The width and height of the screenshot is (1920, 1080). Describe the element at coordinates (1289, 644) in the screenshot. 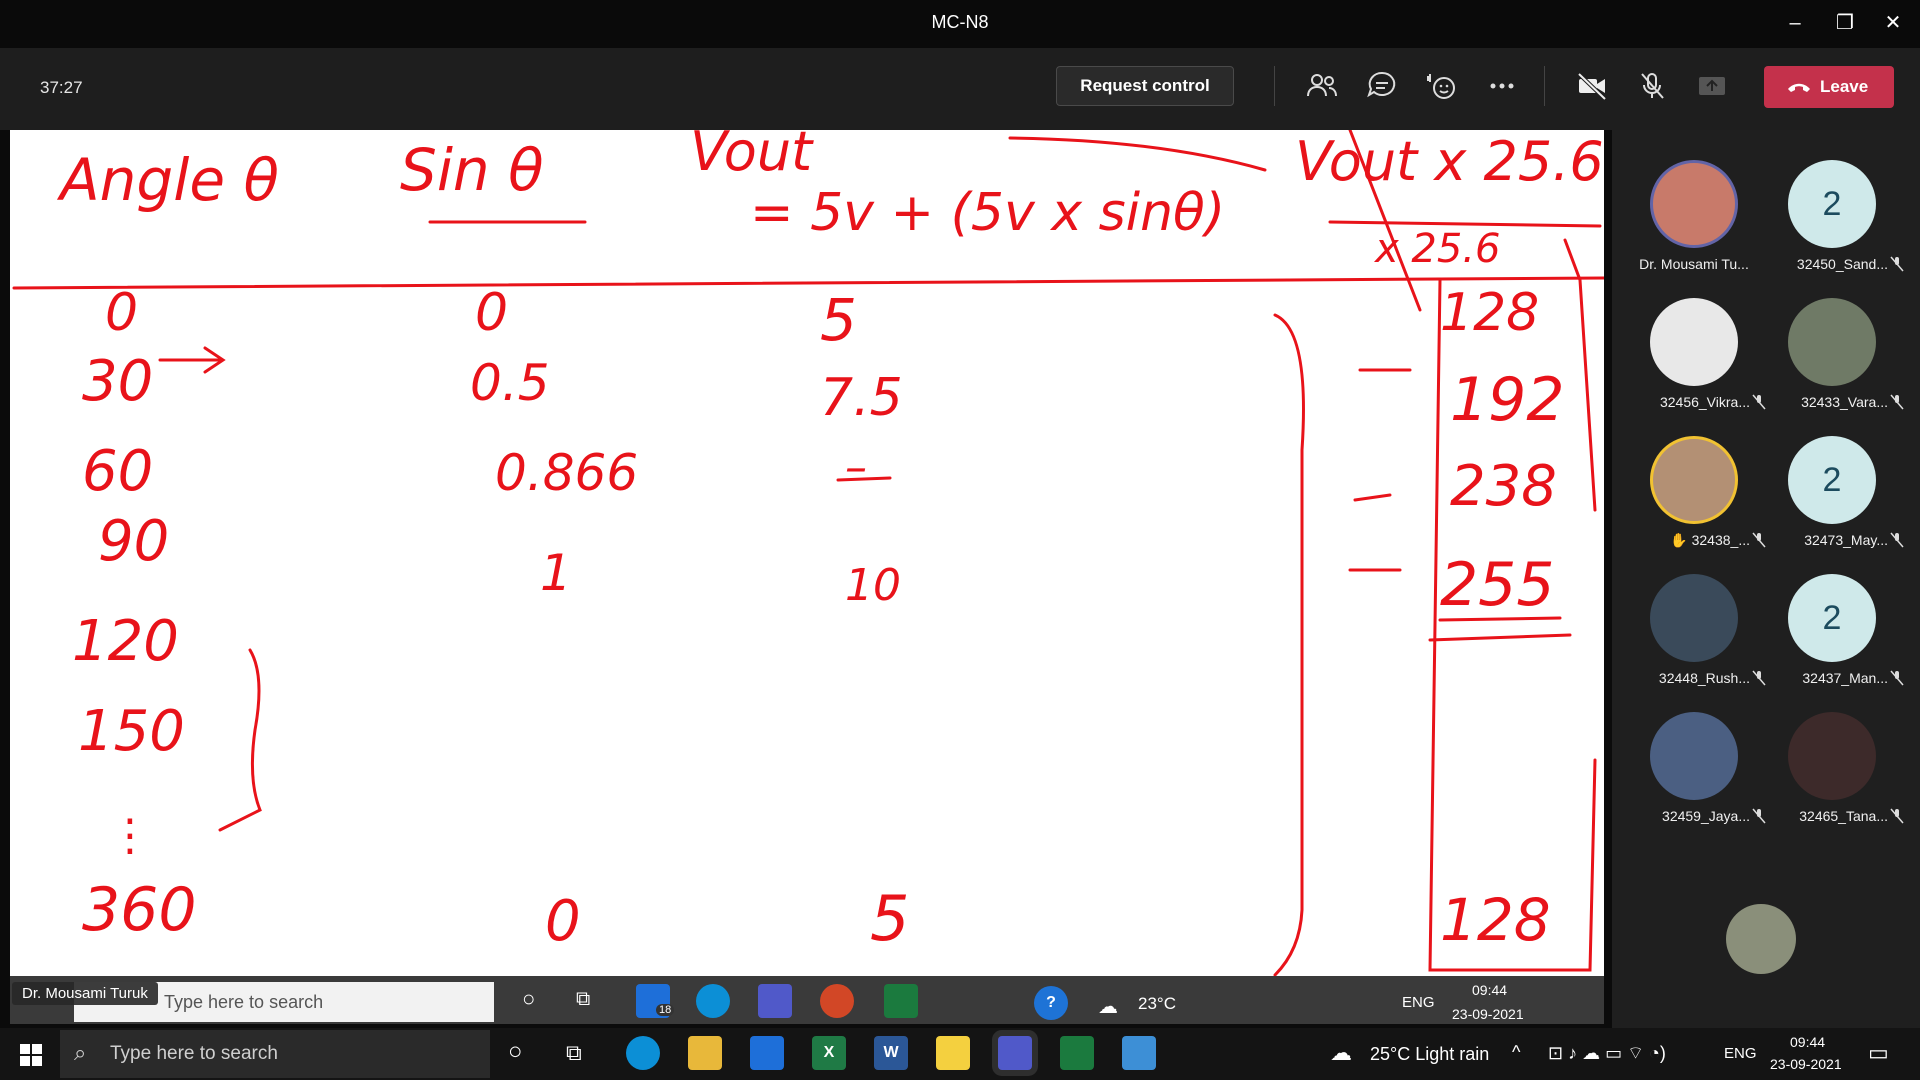

I see `brace-left-large` at that location.